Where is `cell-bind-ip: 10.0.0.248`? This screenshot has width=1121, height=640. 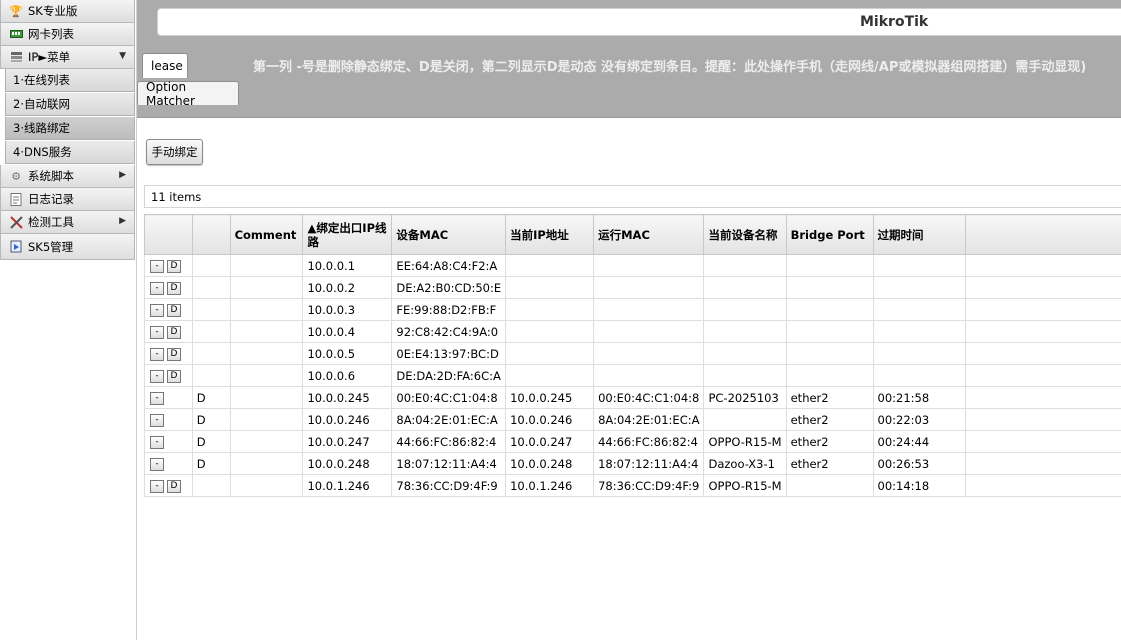 cell-bind-ip: 10.0.0.248 is located at coordinates (347, 463).